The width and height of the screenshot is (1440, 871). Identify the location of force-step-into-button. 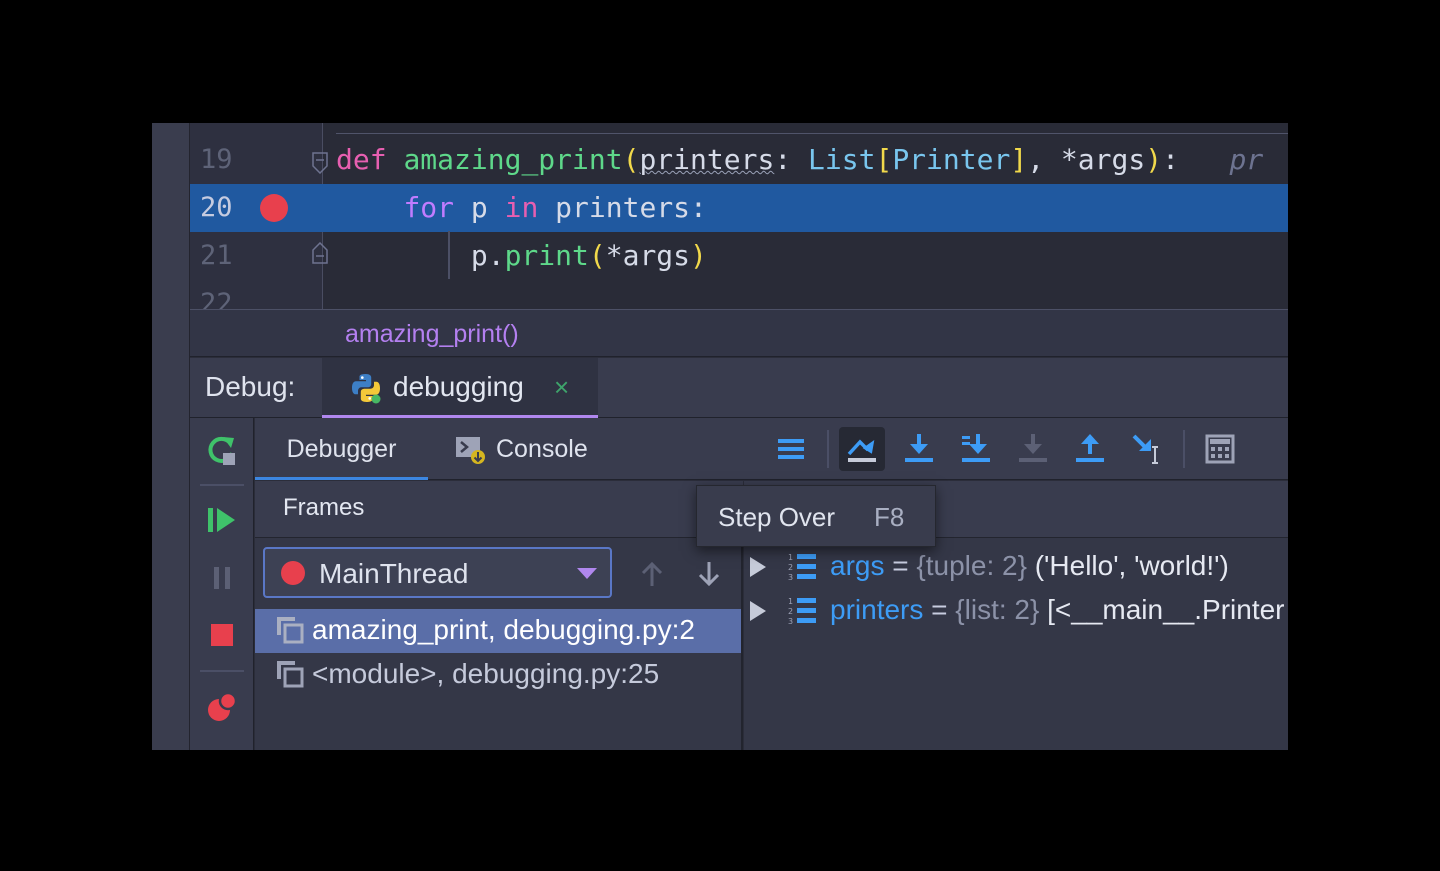
(1033, 449).